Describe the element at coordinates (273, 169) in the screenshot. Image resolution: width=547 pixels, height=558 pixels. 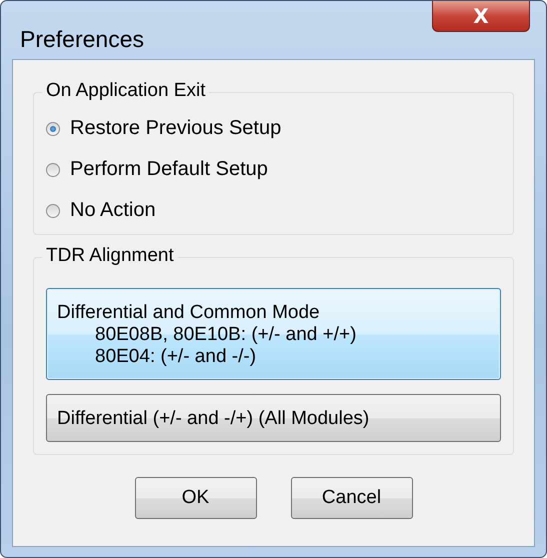
I see `radio-option: Perform Default Setup` at that location.